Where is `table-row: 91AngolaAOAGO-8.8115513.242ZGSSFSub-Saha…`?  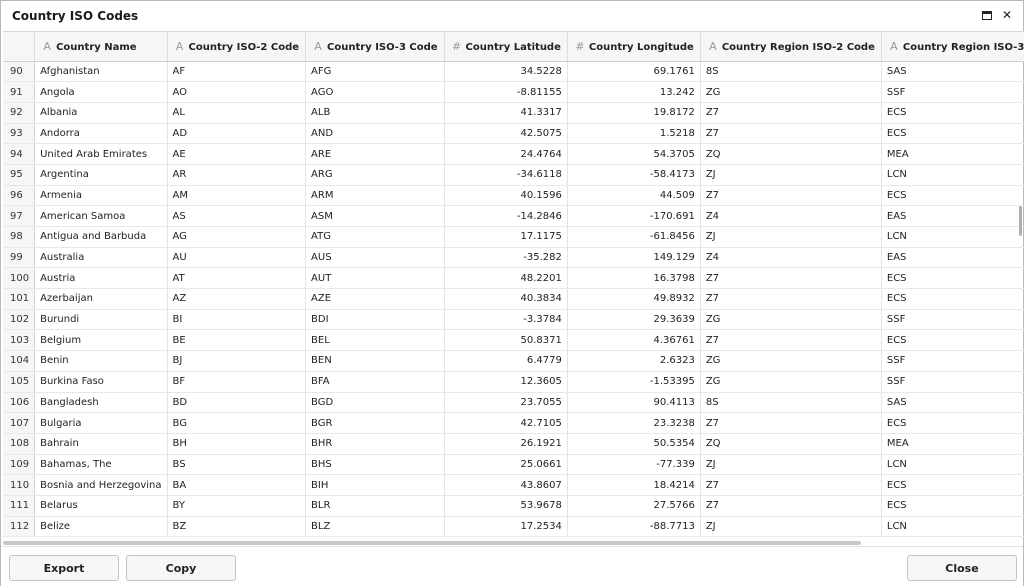
table-row: 91AngolaAOAGO-8.8115513.242ZGSSFSub-Saha… is located at coordinates (513, 92).